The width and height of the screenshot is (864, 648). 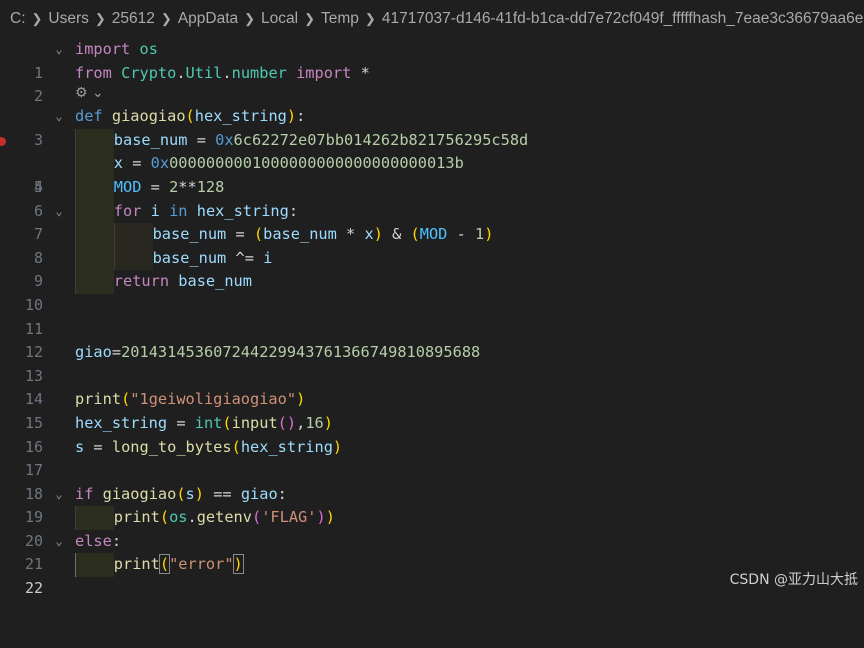 What do you see at coordinates (432, 221) in the screenshot?
I see `code-line: 7 ⌄ for i in hex_string:` at bounding box center [432, 221].